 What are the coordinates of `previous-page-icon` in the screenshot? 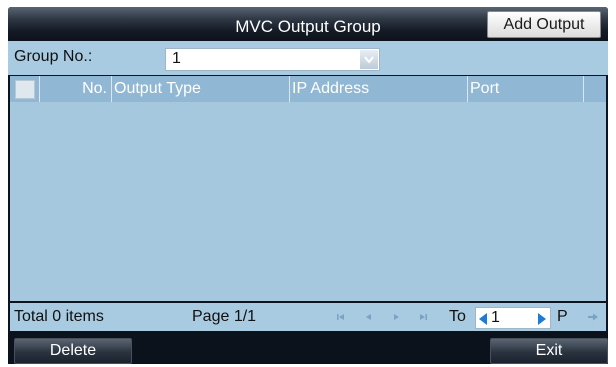 It's located at (369, 317).